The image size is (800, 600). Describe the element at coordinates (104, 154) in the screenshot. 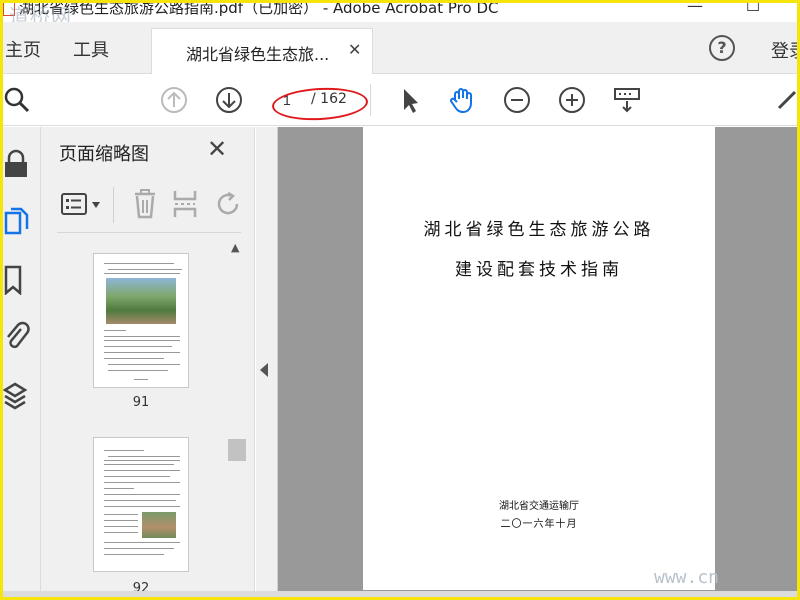

I see `panel-title: 页面缩略图` at that location.